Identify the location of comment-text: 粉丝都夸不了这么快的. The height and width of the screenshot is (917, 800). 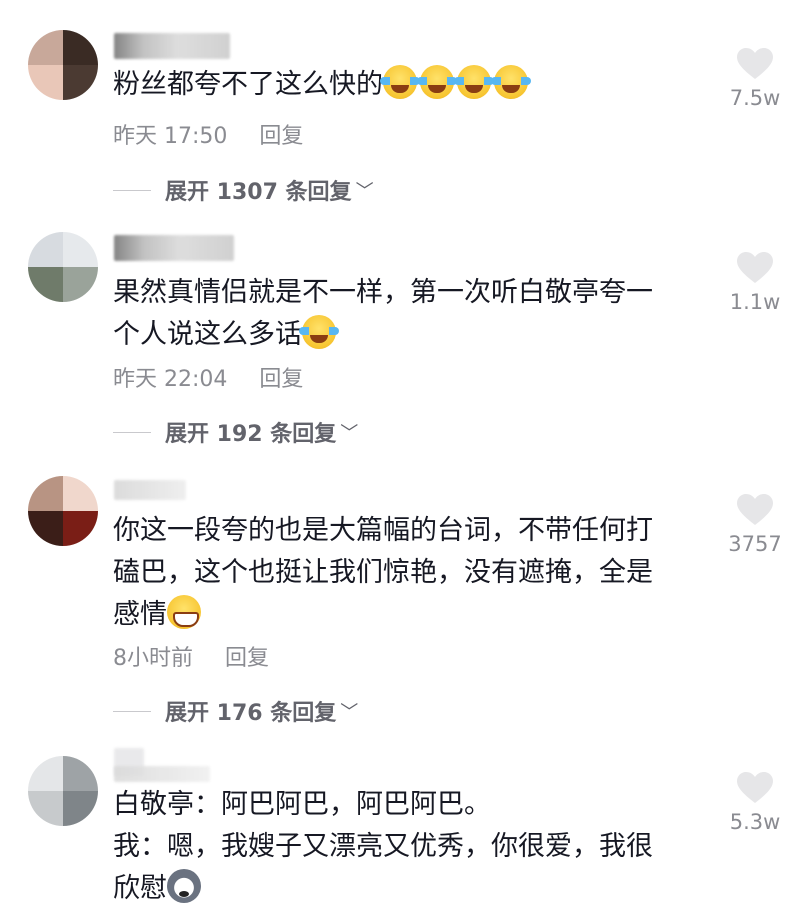
(403, 85).